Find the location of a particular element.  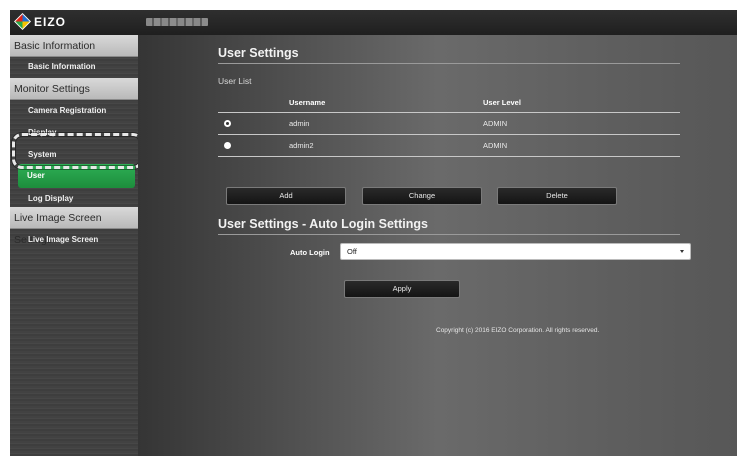

add-button: Add is located at coordinates (286, 196).